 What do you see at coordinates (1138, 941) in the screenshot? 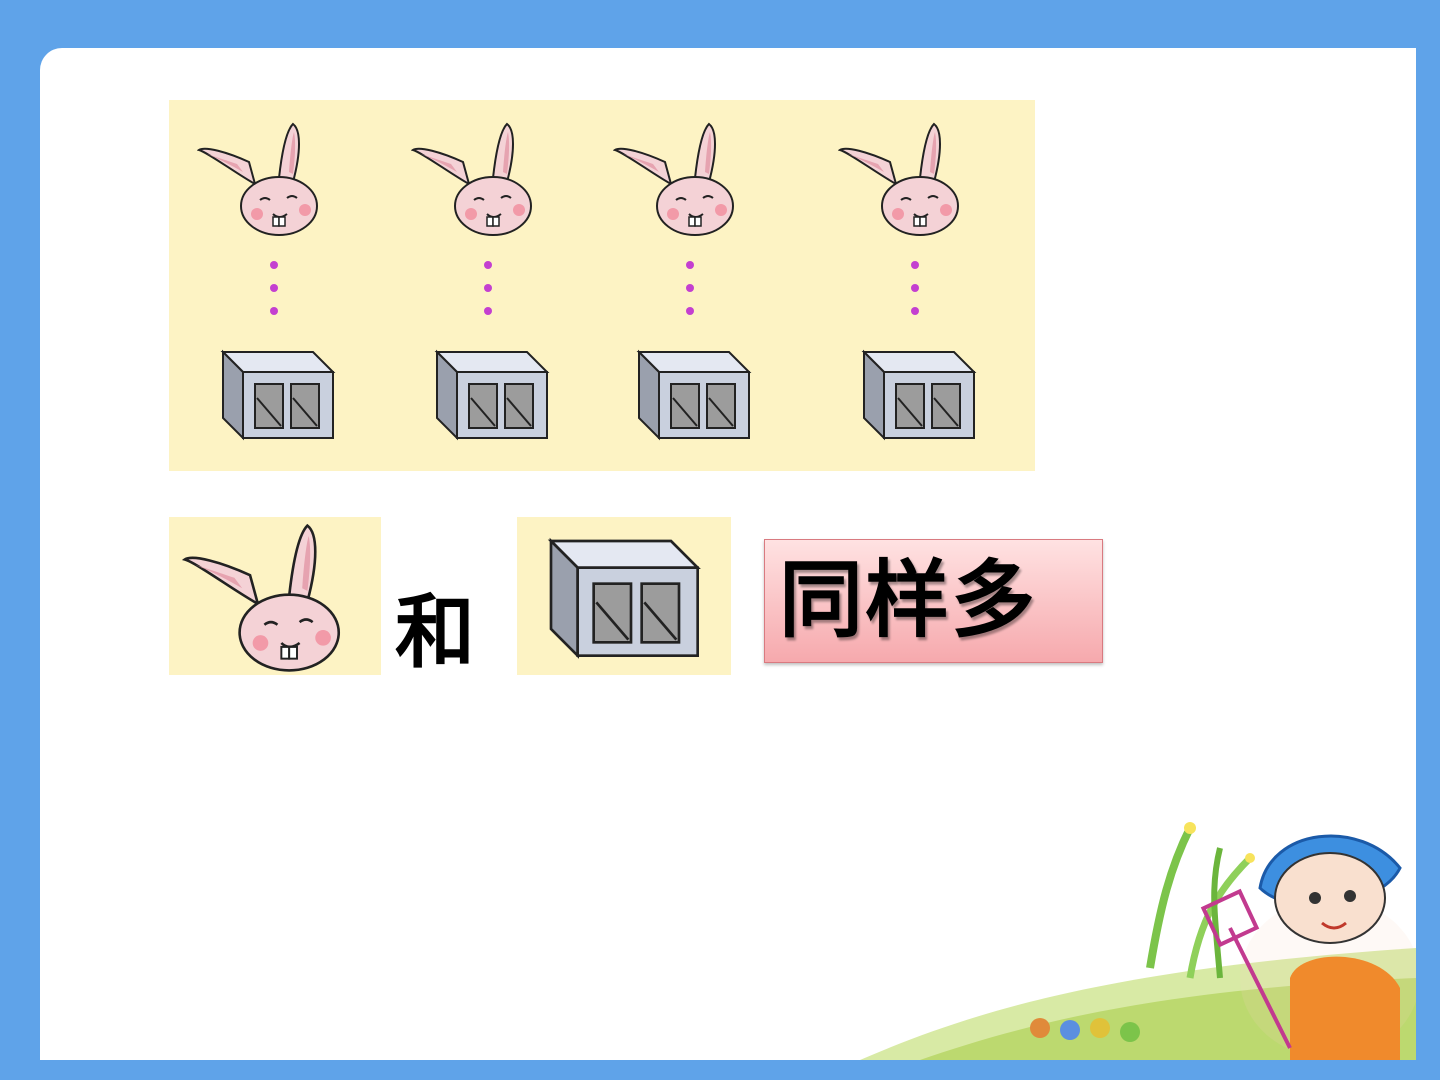
I see `decorative-scene-icon` at bounding box center [1138, 941].